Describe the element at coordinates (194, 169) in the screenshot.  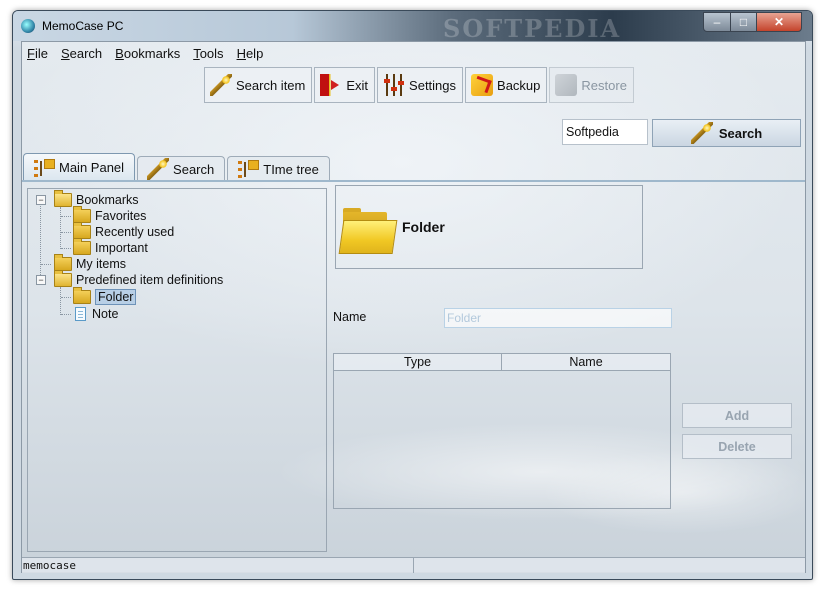
I see `tab-search-label: Search` at that location.